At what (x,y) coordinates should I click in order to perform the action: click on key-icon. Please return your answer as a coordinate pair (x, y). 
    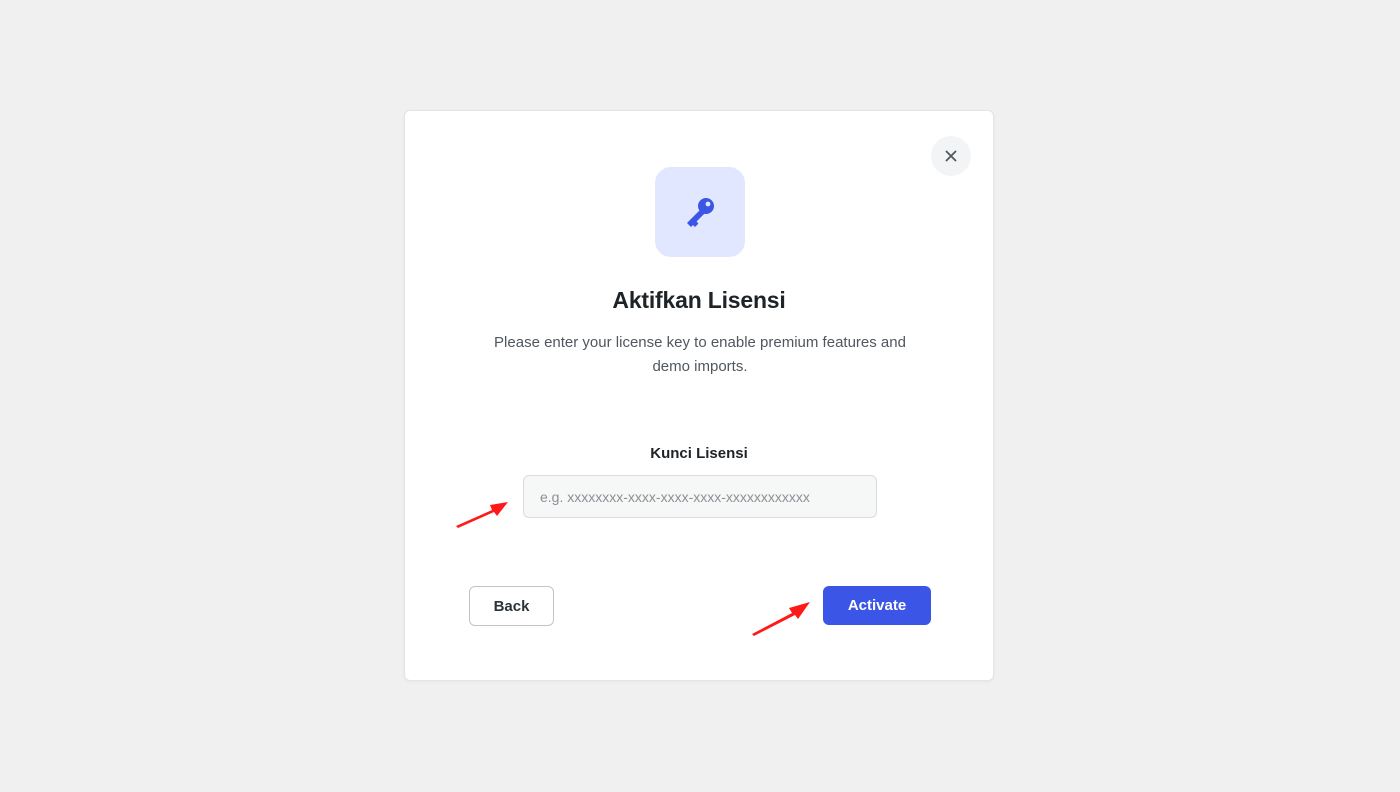
    Looking at the image, I should click on (700, 212).